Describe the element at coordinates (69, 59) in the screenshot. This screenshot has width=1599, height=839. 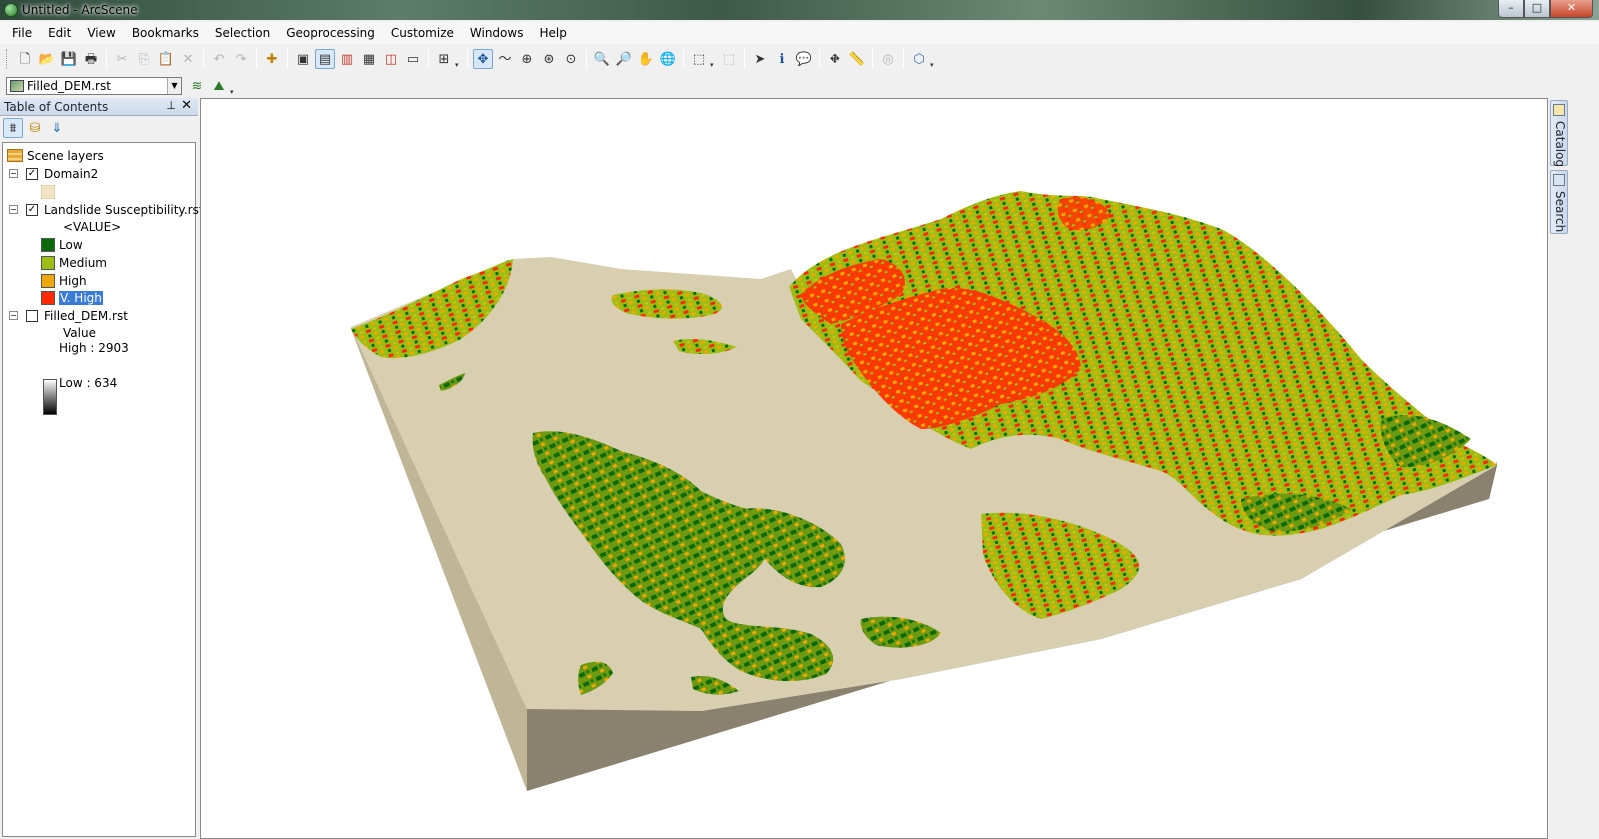
I see `save-icon: 💾` at that location.